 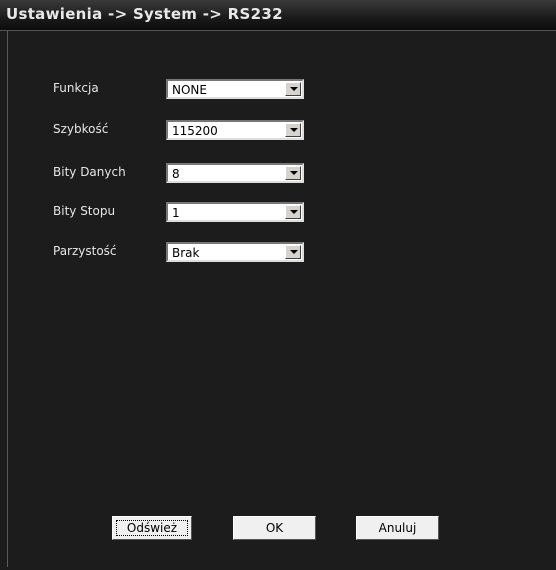 What do you see at coordinates (274, 528) in the screenshot?
I see `ok-button: OK` at bounding box center [274, 528].